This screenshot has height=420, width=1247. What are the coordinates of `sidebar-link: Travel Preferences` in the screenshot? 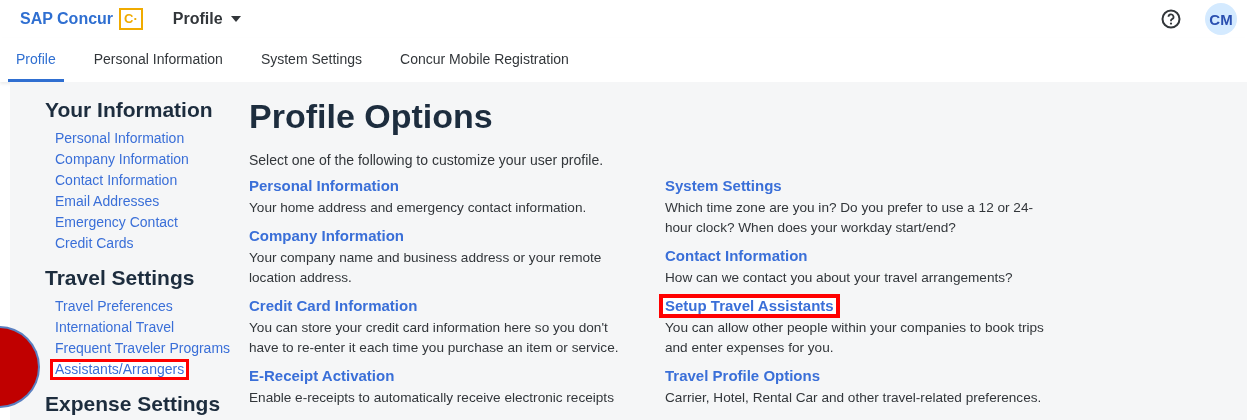 It's located at (114, 306).